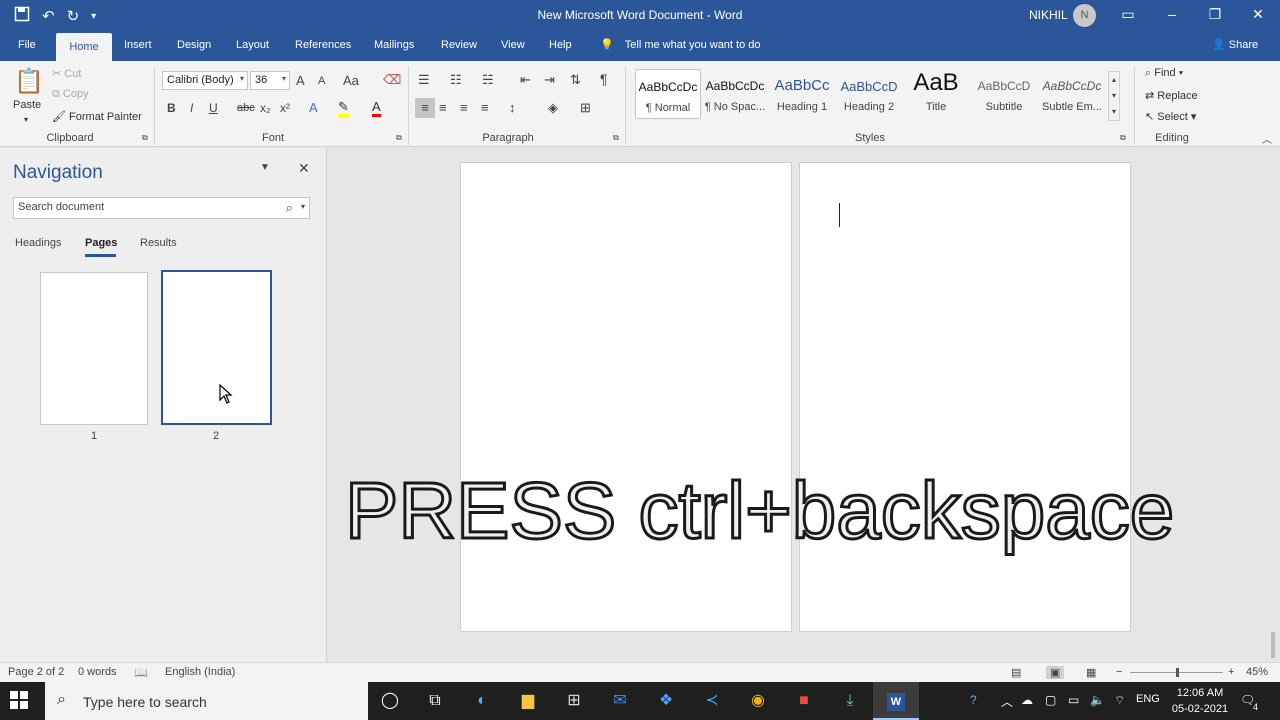  Describe the element at coordinates (668, 94) in the screenshot. I see `style-normal: AaBbCcDc ¶ Normal` at that location.